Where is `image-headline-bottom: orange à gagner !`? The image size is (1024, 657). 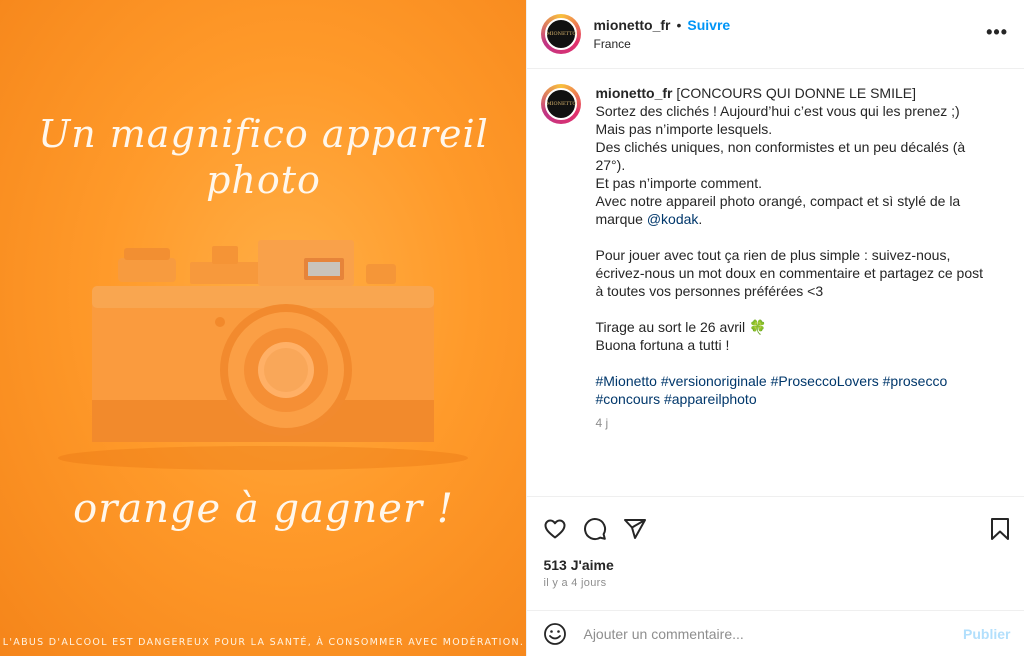
image-headline-bottom: orange à gagner ! is located at coordinates (263, 509).